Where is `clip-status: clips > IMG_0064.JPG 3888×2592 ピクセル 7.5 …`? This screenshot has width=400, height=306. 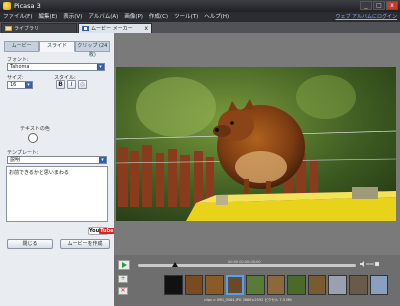 clip-status: clips > IMG_0064.JPG 3888×2592 ピクセル 7.5 … is located at coordinates (248, 300).